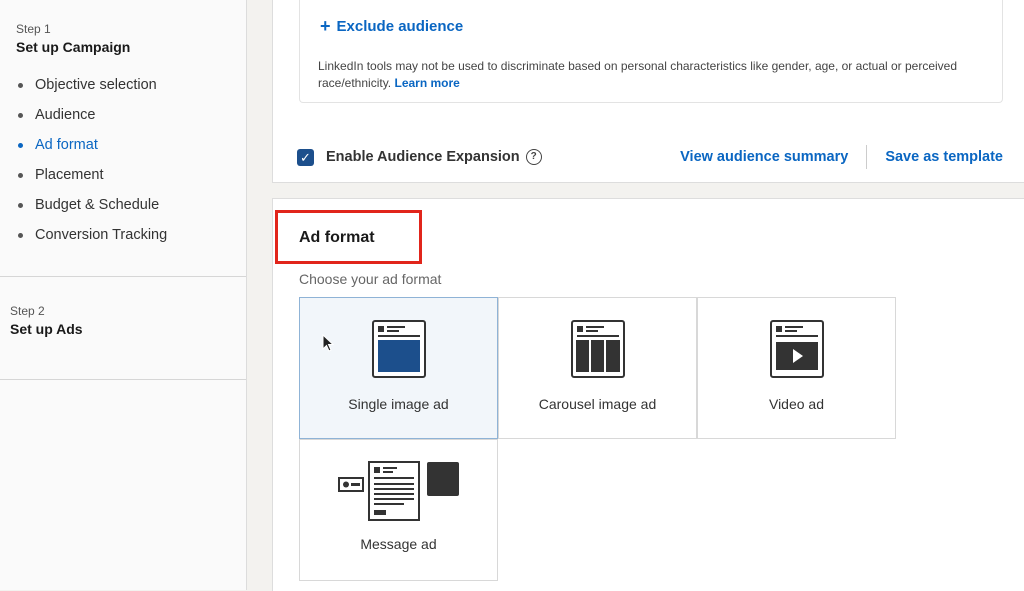 This screenshot has height=591, width=1024. Describe the element at coordinates (328, 343) in the screenshot. I see `mouse-cursor-icon` at that location.